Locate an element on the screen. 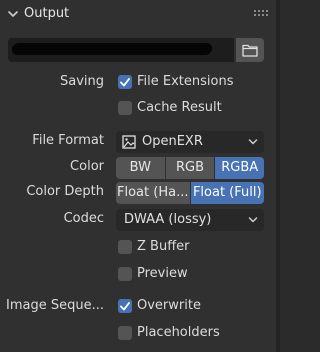 The image size is (320, 352). cache-result-label: Cache Result is located at coordinates (179, 107).